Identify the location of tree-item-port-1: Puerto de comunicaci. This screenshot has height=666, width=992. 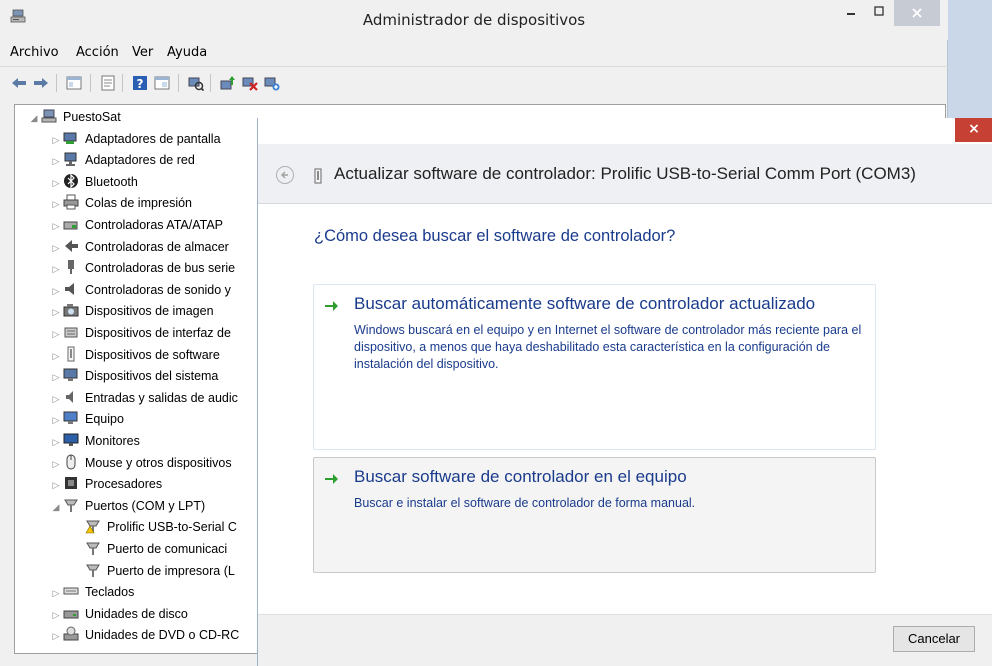
(149, 549).